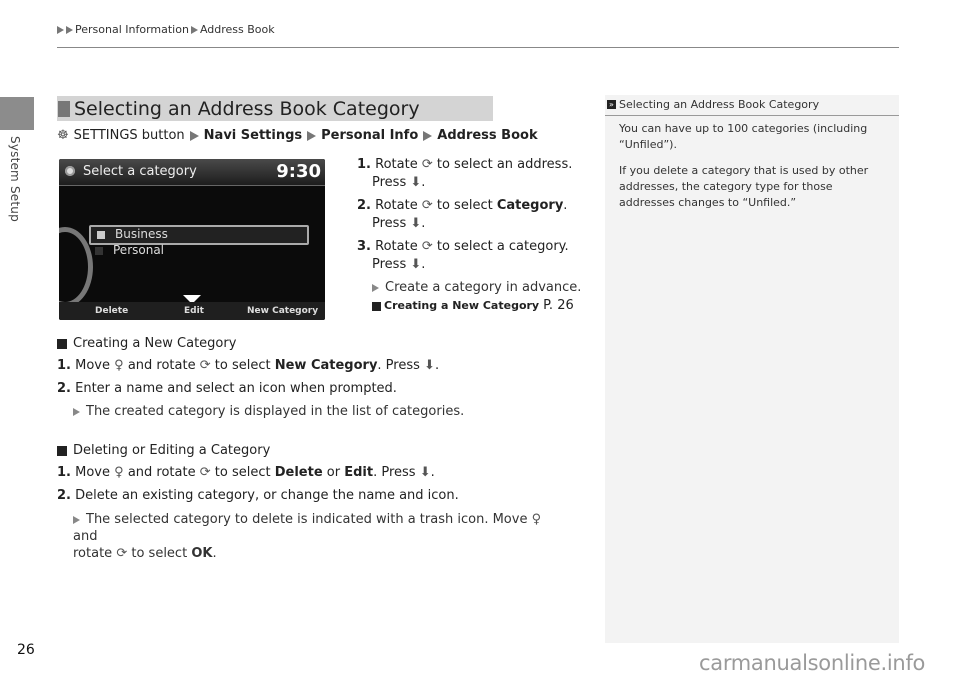  Describe the element at coordinates (282, 311) in the screenshot. I see `softkey-new-category: New Category` at that location.